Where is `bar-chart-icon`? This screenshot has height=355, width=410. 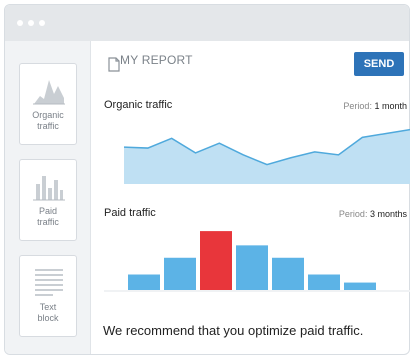
bar-chart-icon is located at coordinates (49, 188).